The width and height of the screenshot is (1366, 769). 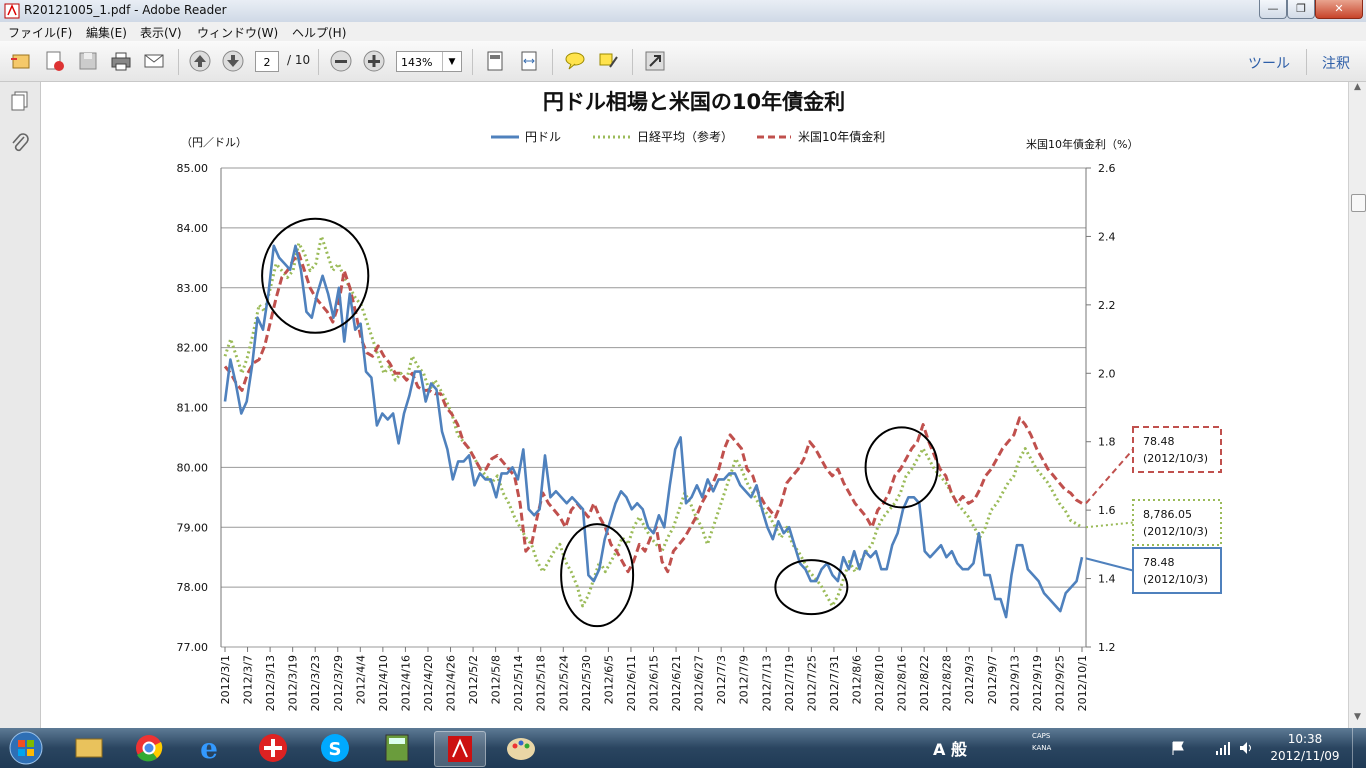 What do you see at coordinates (374, 61) in the screenshot?
I see `zoom-in-icon` at bounding box center [374, 61].